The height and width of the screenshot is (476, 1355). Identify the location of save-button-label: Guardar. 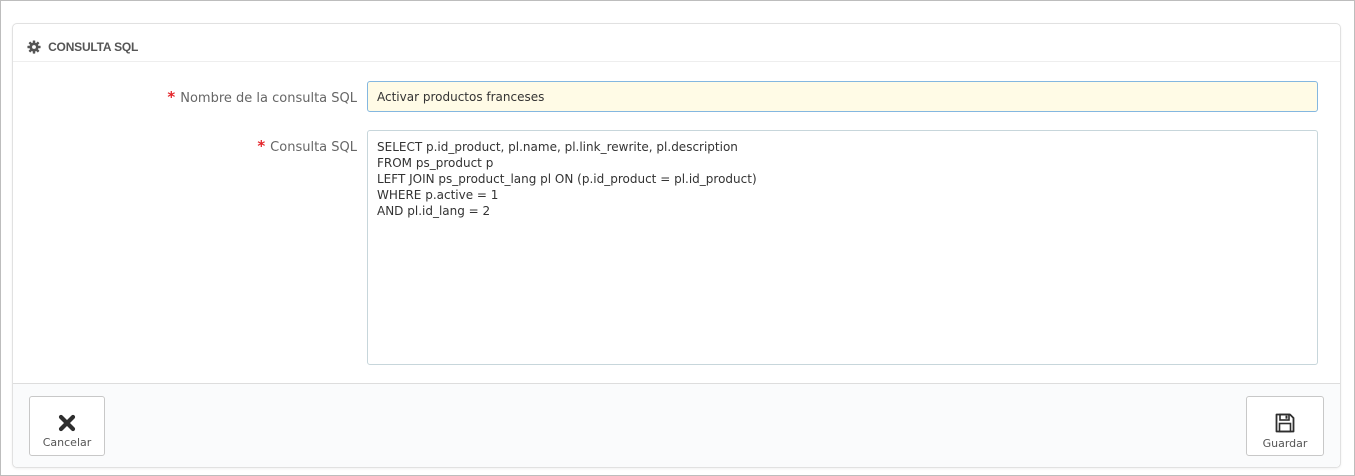
(1285, 443).